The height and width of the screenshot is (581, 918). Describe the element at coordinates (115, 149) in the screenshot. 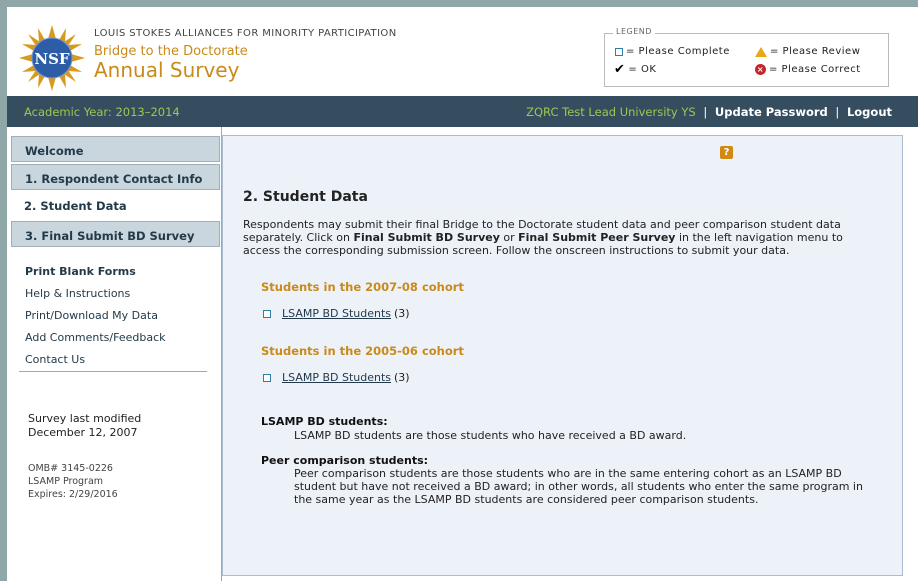

I see `nav-welcome: Welcome` at that location.